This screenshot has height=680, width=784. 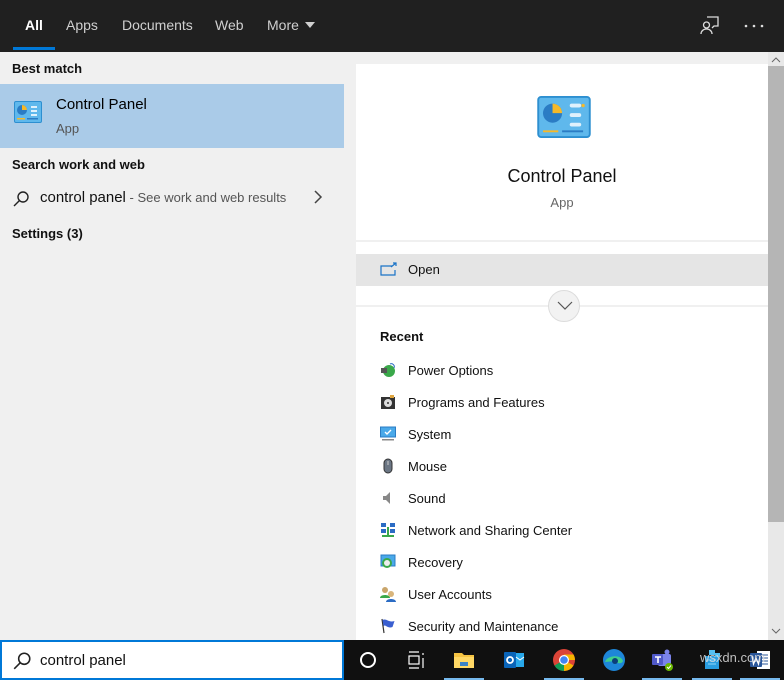 What do you see at coordinates (562, 372) in the screenshot?
I see `recent-item: Power Options` at bounding box center [562, 372].